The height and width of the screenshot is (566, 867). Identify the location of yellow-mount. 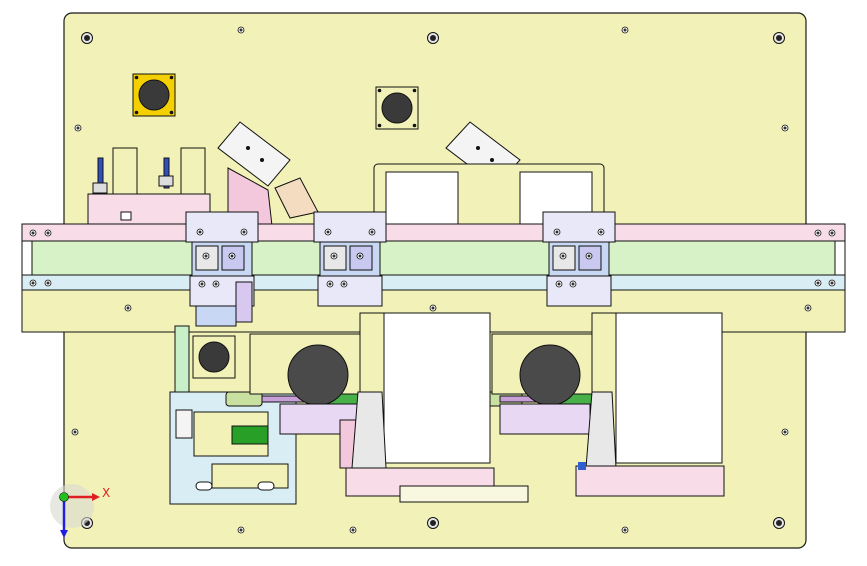
(154, 95).